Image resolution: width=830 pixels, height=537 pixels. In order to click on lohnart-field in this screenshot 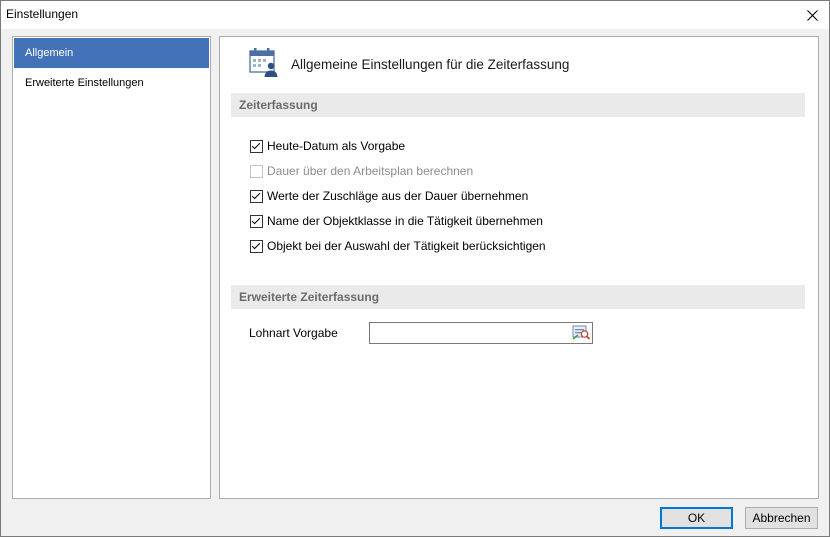, I will do `click(481, 333)`.